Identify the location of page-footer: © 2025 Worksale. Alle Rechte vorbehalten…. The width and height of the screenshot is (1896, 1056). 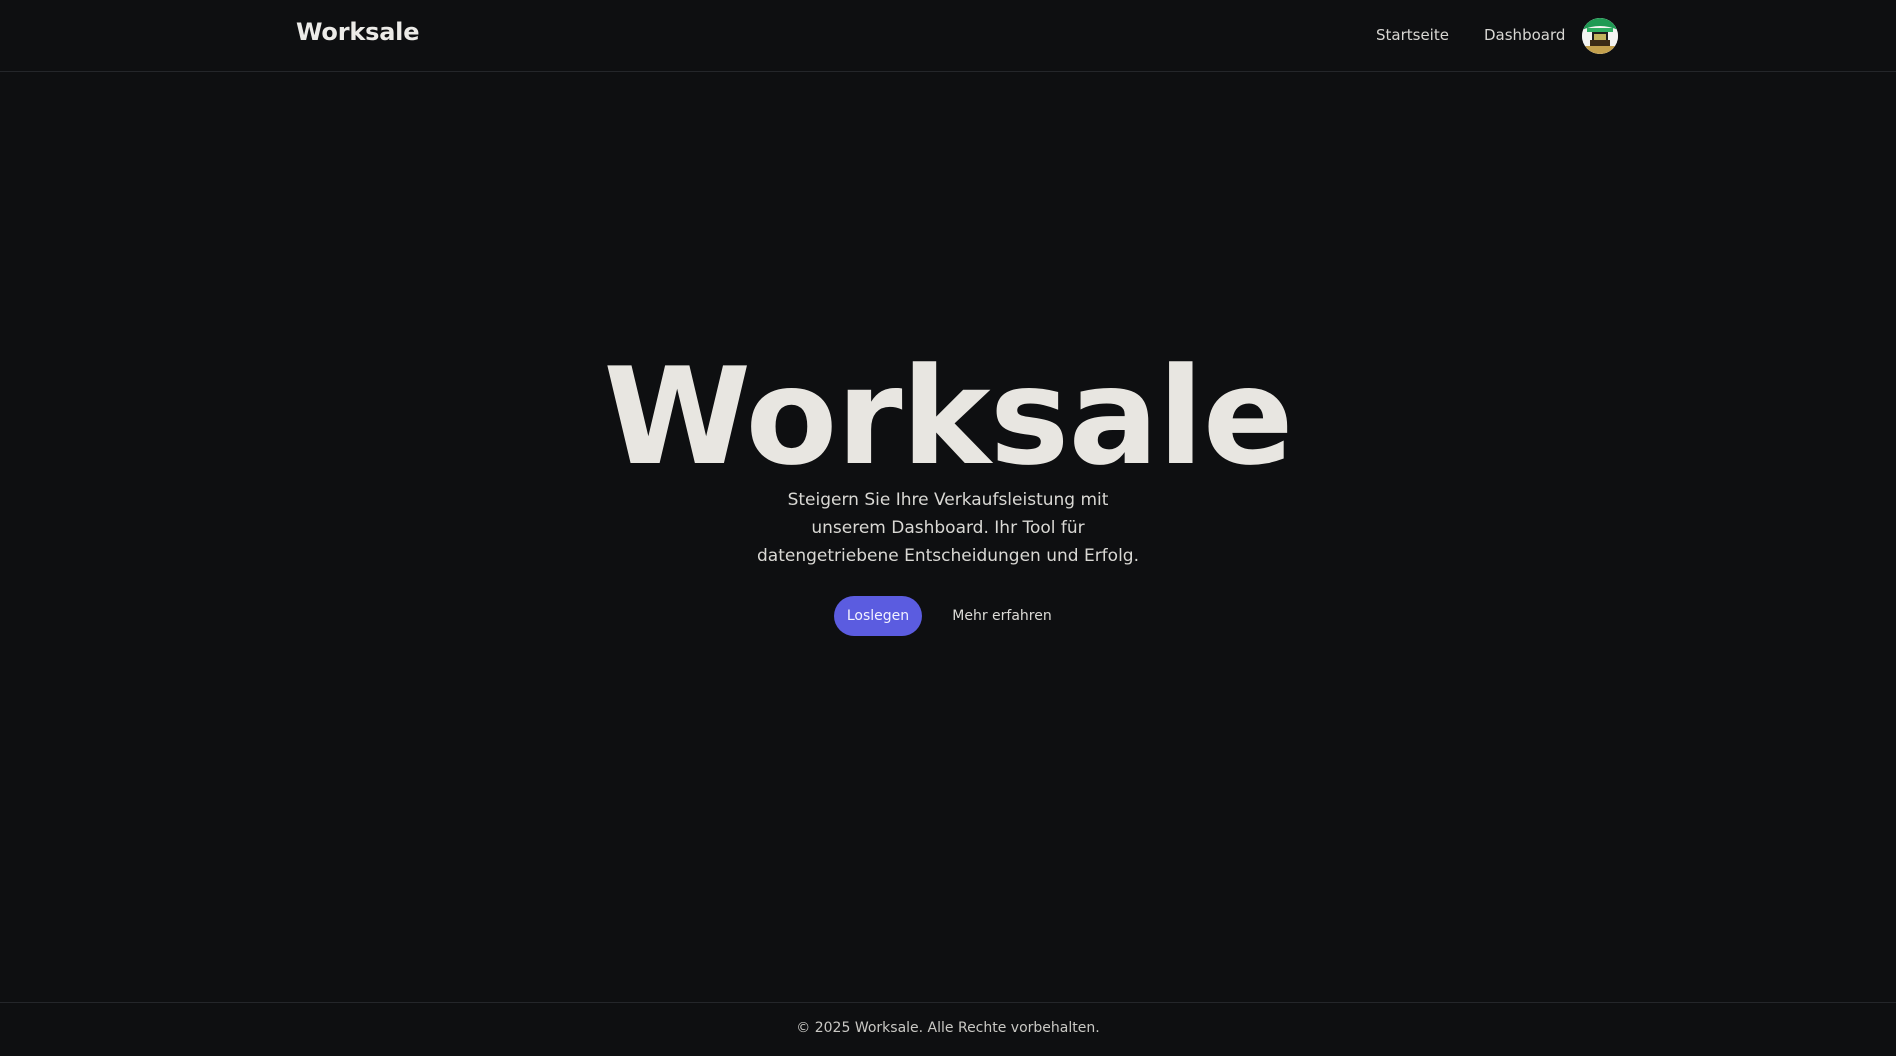
(948, 1029).